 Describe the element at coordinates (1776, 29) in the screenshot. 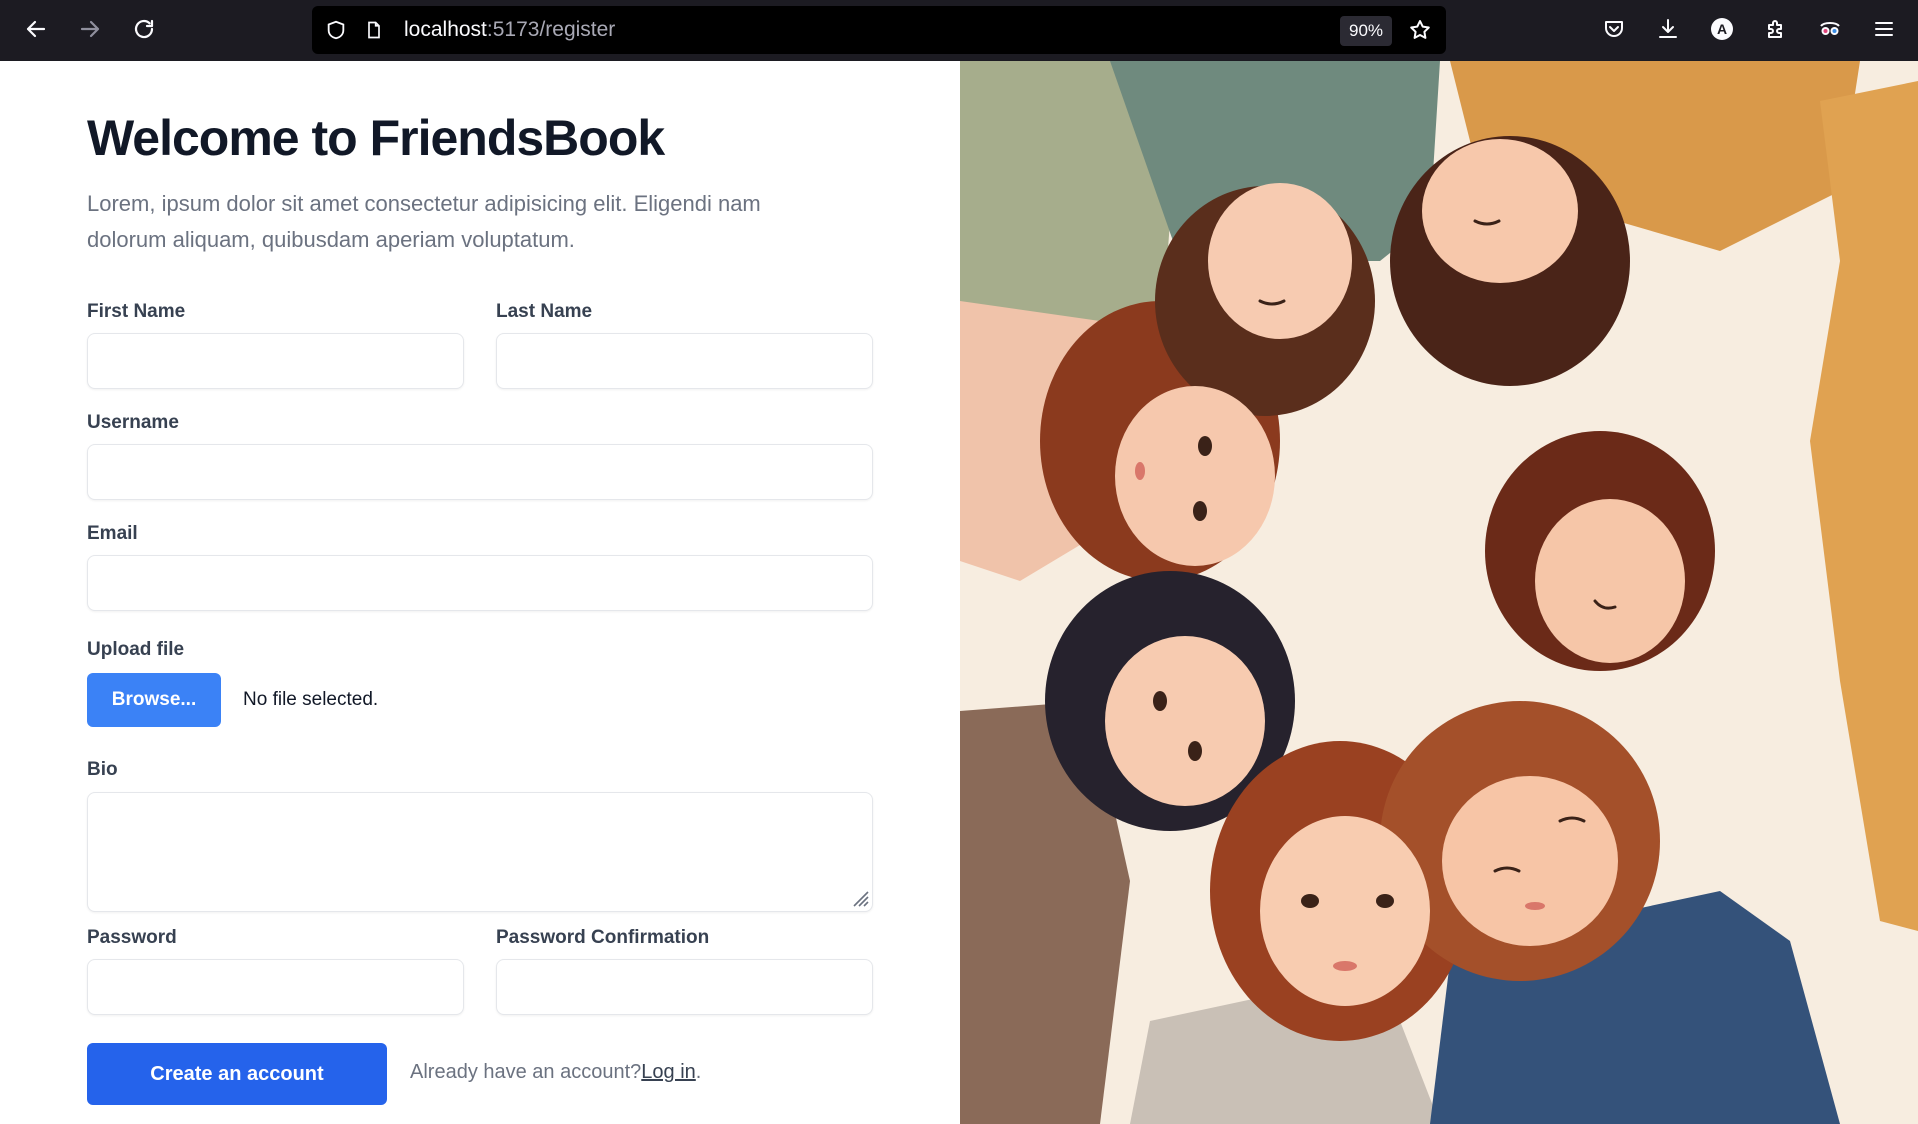

I see `extensions-puzzle-icon` at that location.